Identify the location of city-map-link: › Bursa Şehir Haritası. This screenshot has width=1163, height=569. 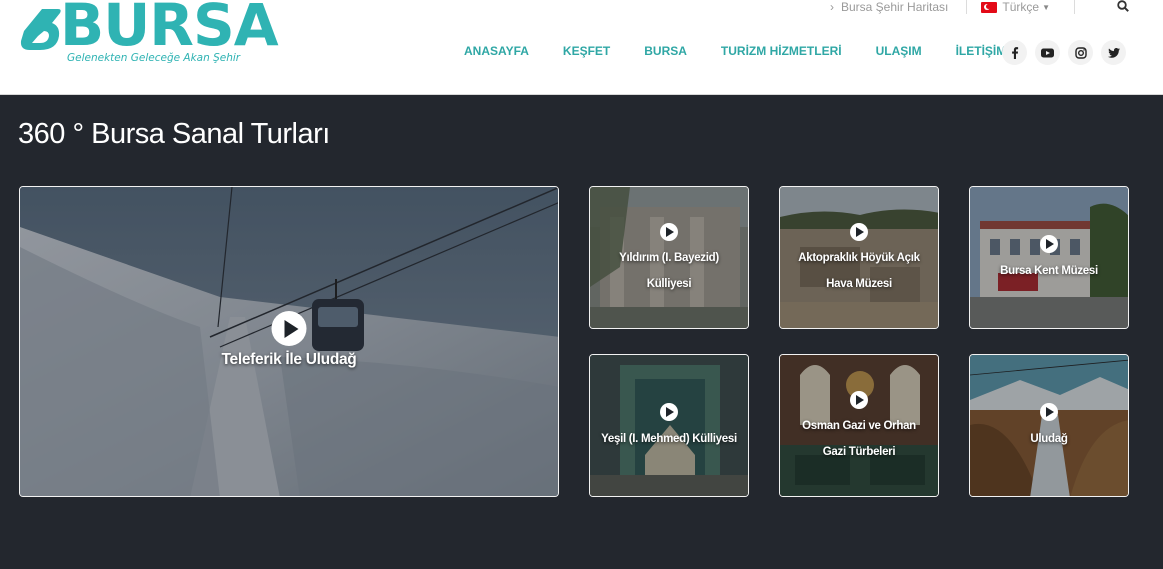
(889, 7).